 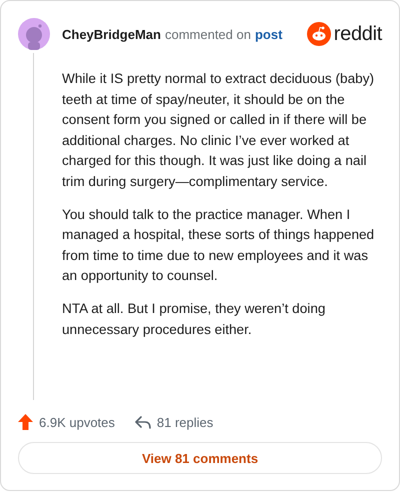 What do you see at coordinates (25, 422) in the screenshot?
I see `upvote-arrow-icon` at bounding box center [25, 422].